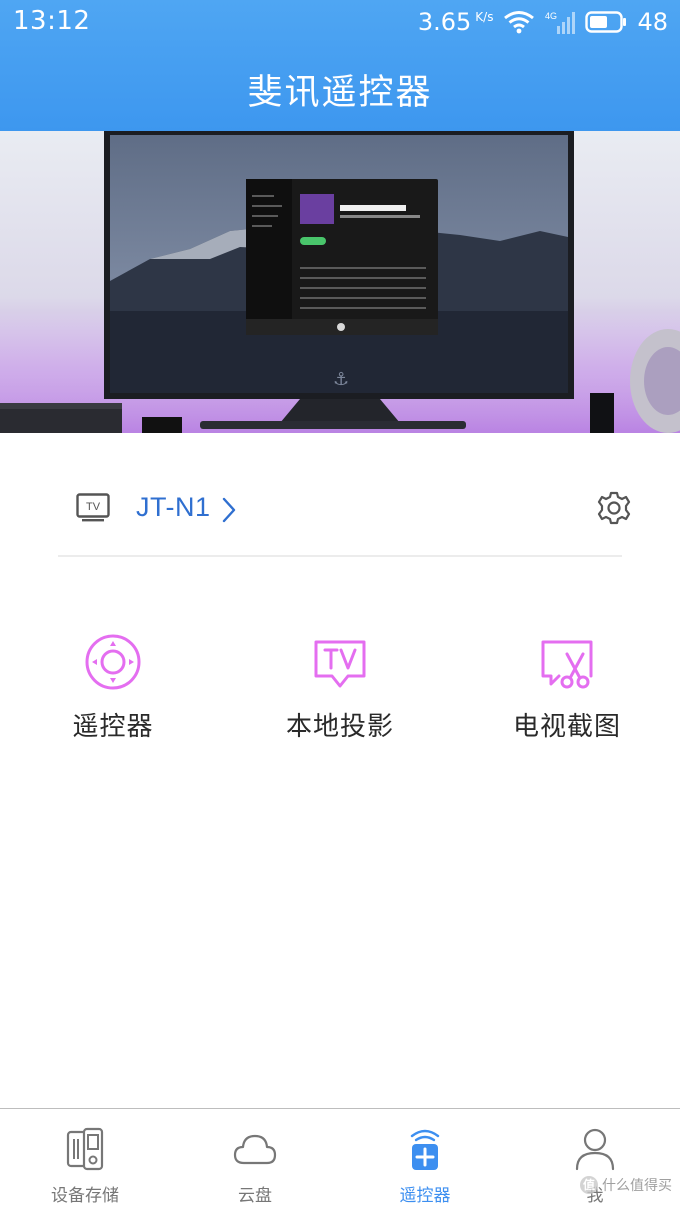  What do you see at coordinates (255, 1196) in the screenshot?
I see `nav-label-cloud: 云盘` at bounding box center [255, 1196].